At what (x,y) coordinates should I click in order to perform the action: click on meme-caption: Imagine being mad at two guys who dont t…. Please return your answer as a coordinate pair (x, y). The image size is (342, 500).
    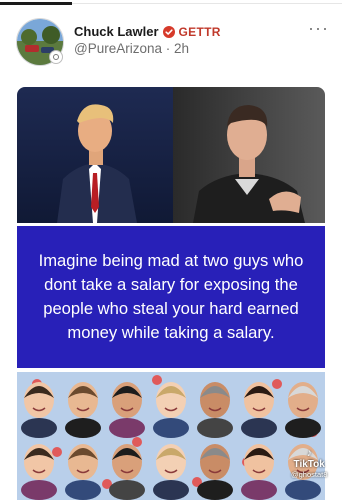
    Looking at the image, I should click on (171, 296).